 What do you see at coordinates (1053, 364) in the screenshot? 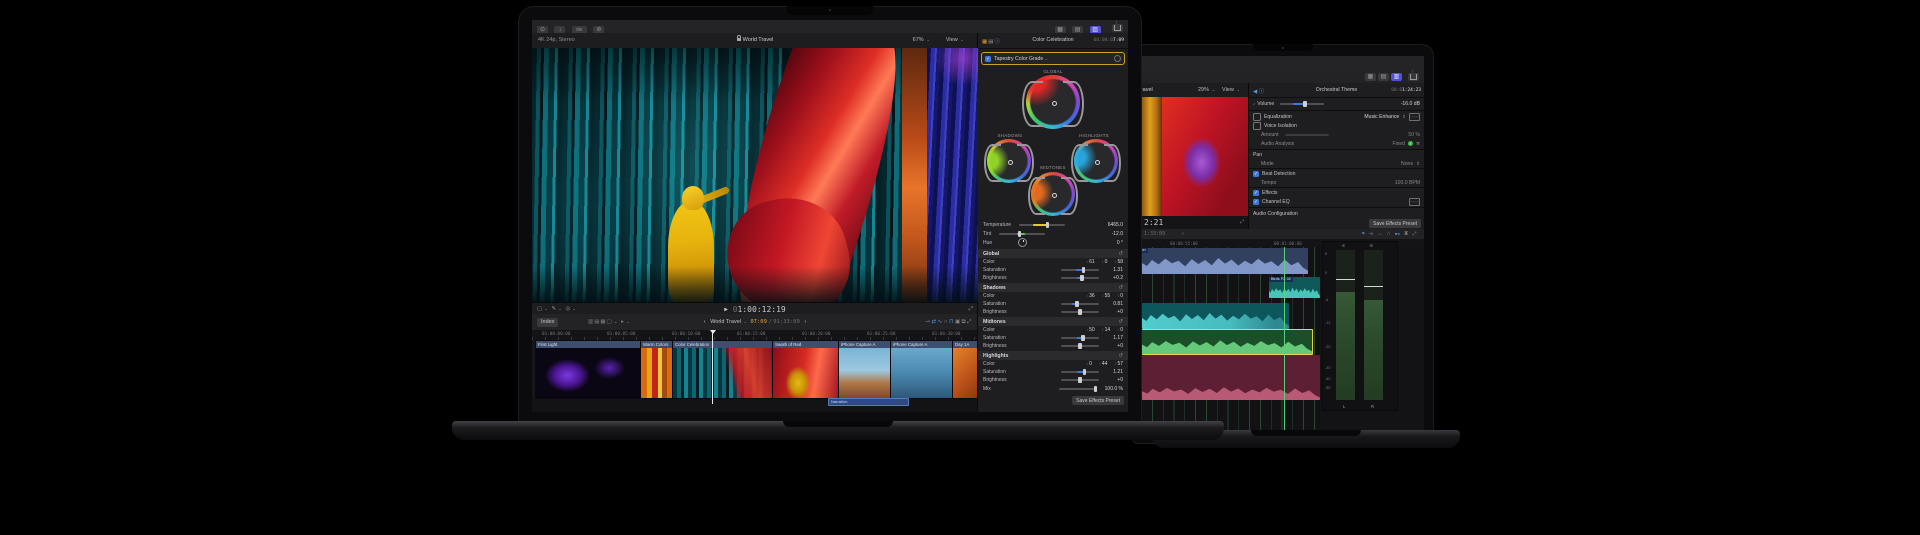
I see `highlights-color-row: Color ↕0 ↕44 ↕57` at bounding box center [1053, 364].